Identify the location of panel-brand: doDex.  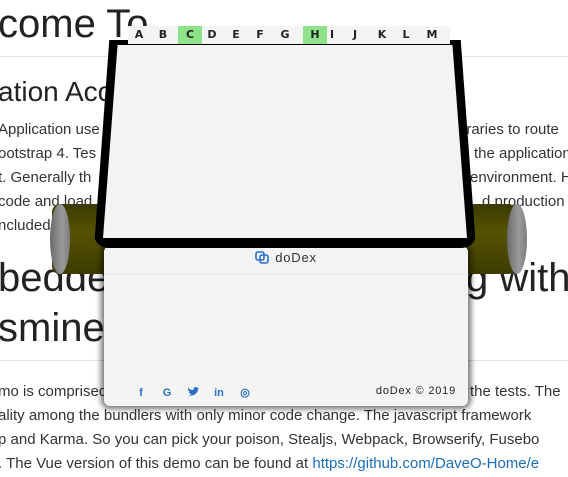
(286, 258).